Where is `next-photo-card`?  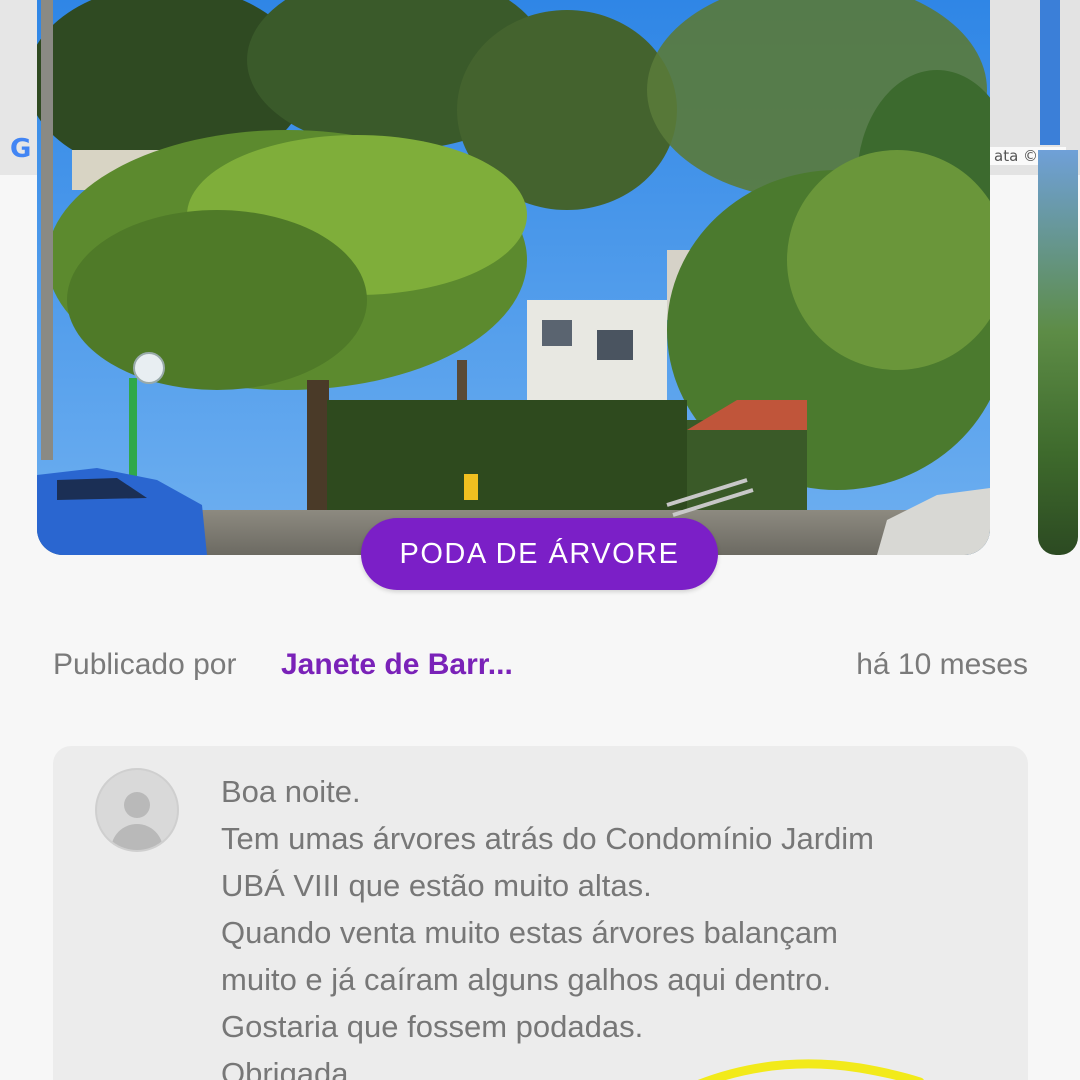
next-photo-card is located at coordinates (1058, 352).